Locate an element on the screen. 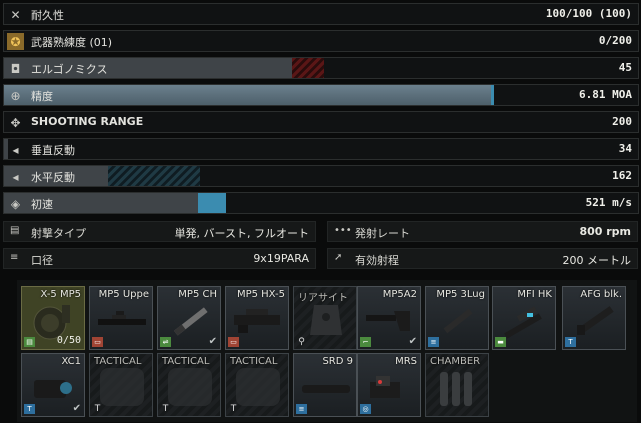 This screenshot has width=641, height=423. stat-value: 0/200 is located at coordinates (615, 40).